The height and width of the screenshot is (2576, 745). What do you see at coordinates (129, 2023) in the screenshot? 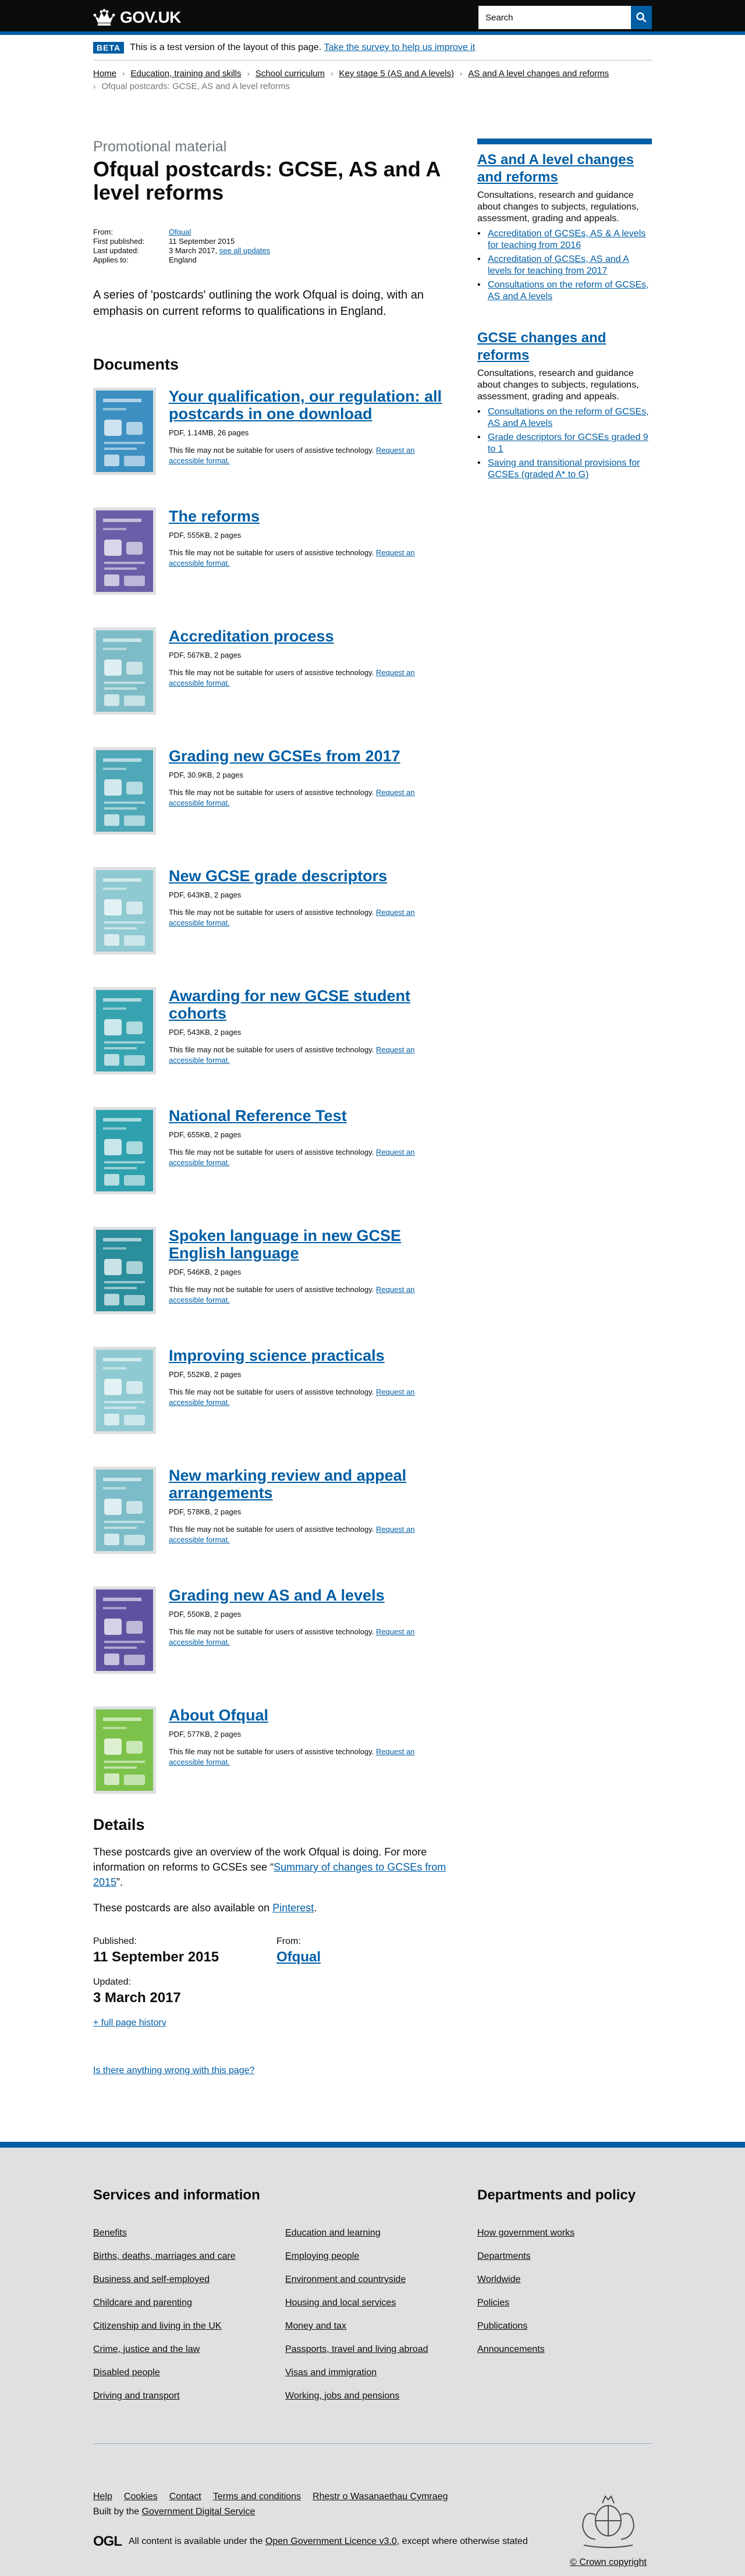
I see `full-history-link: + full page history` at bounding box center [129, 2023].